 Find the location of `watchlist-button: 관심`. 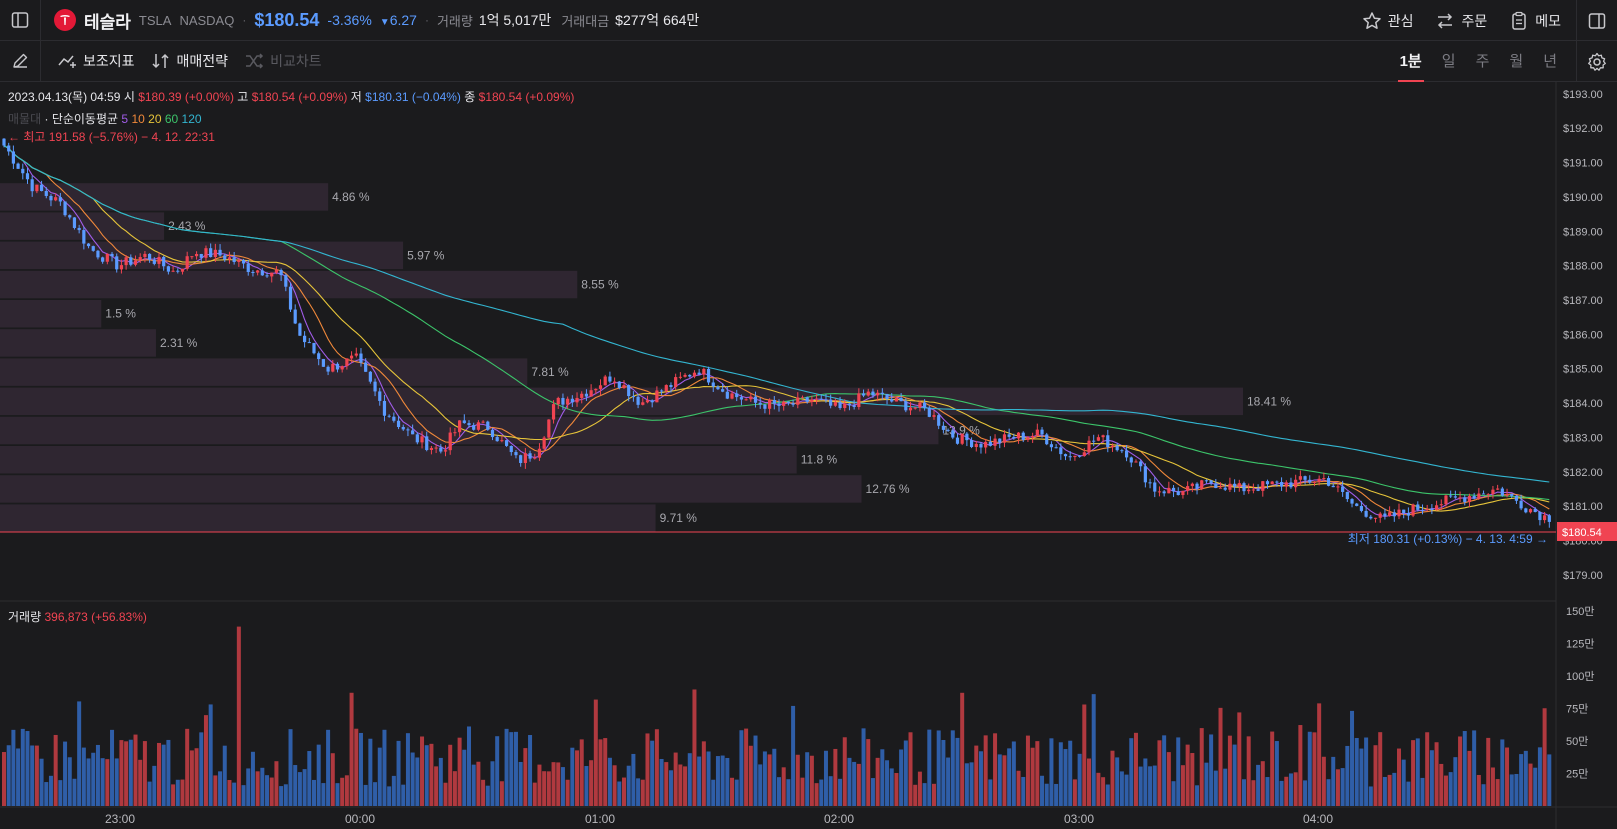

watchlist-button: 관심 is located at coordinates (1387, 21).